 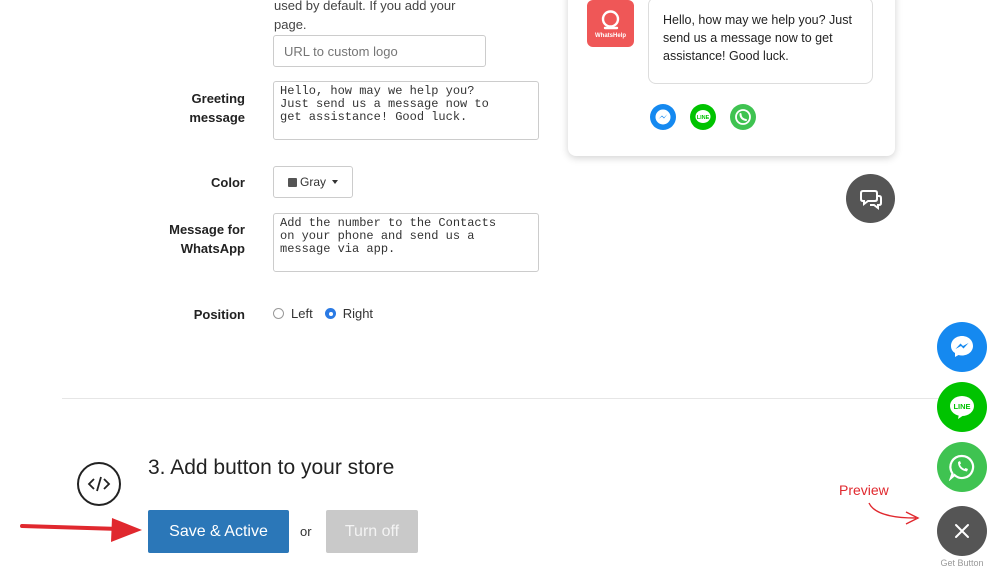 I want to click on preview-messenger-icon, so click(x=663, y=117).